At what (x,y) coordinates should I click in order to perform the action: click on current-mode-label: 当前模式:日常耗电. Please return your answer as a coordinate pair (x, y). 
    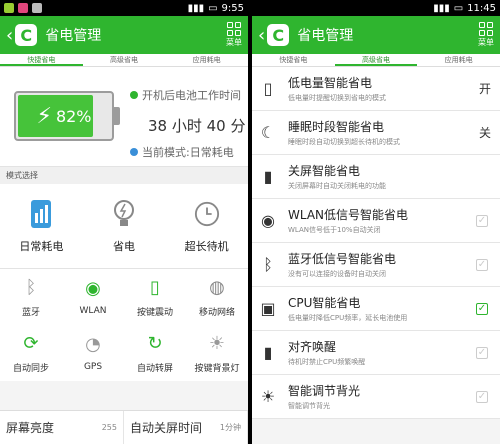
    Looking at the image, I should click on (188, 152).